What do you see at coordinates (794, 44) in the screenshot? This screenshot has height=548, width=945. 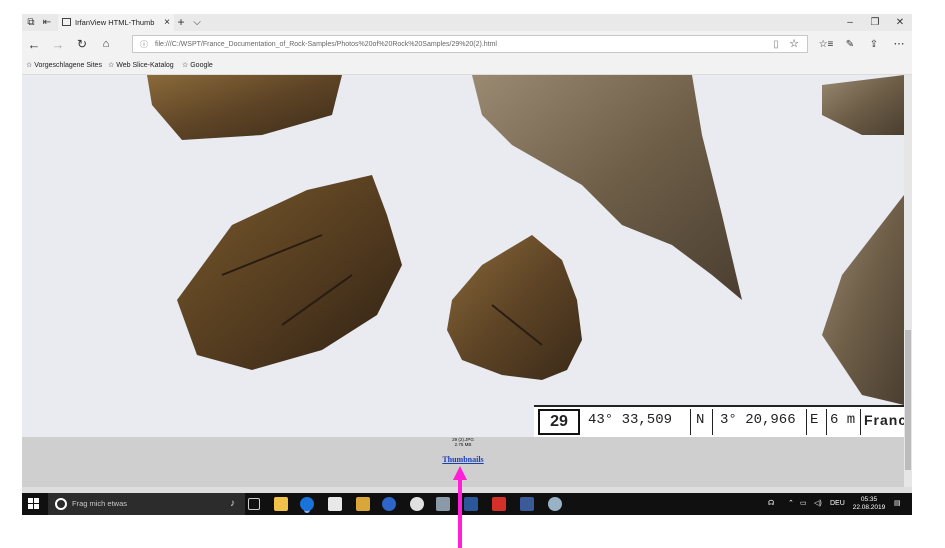 I see `star-icon: ☆` at bounding box center [794, 44].